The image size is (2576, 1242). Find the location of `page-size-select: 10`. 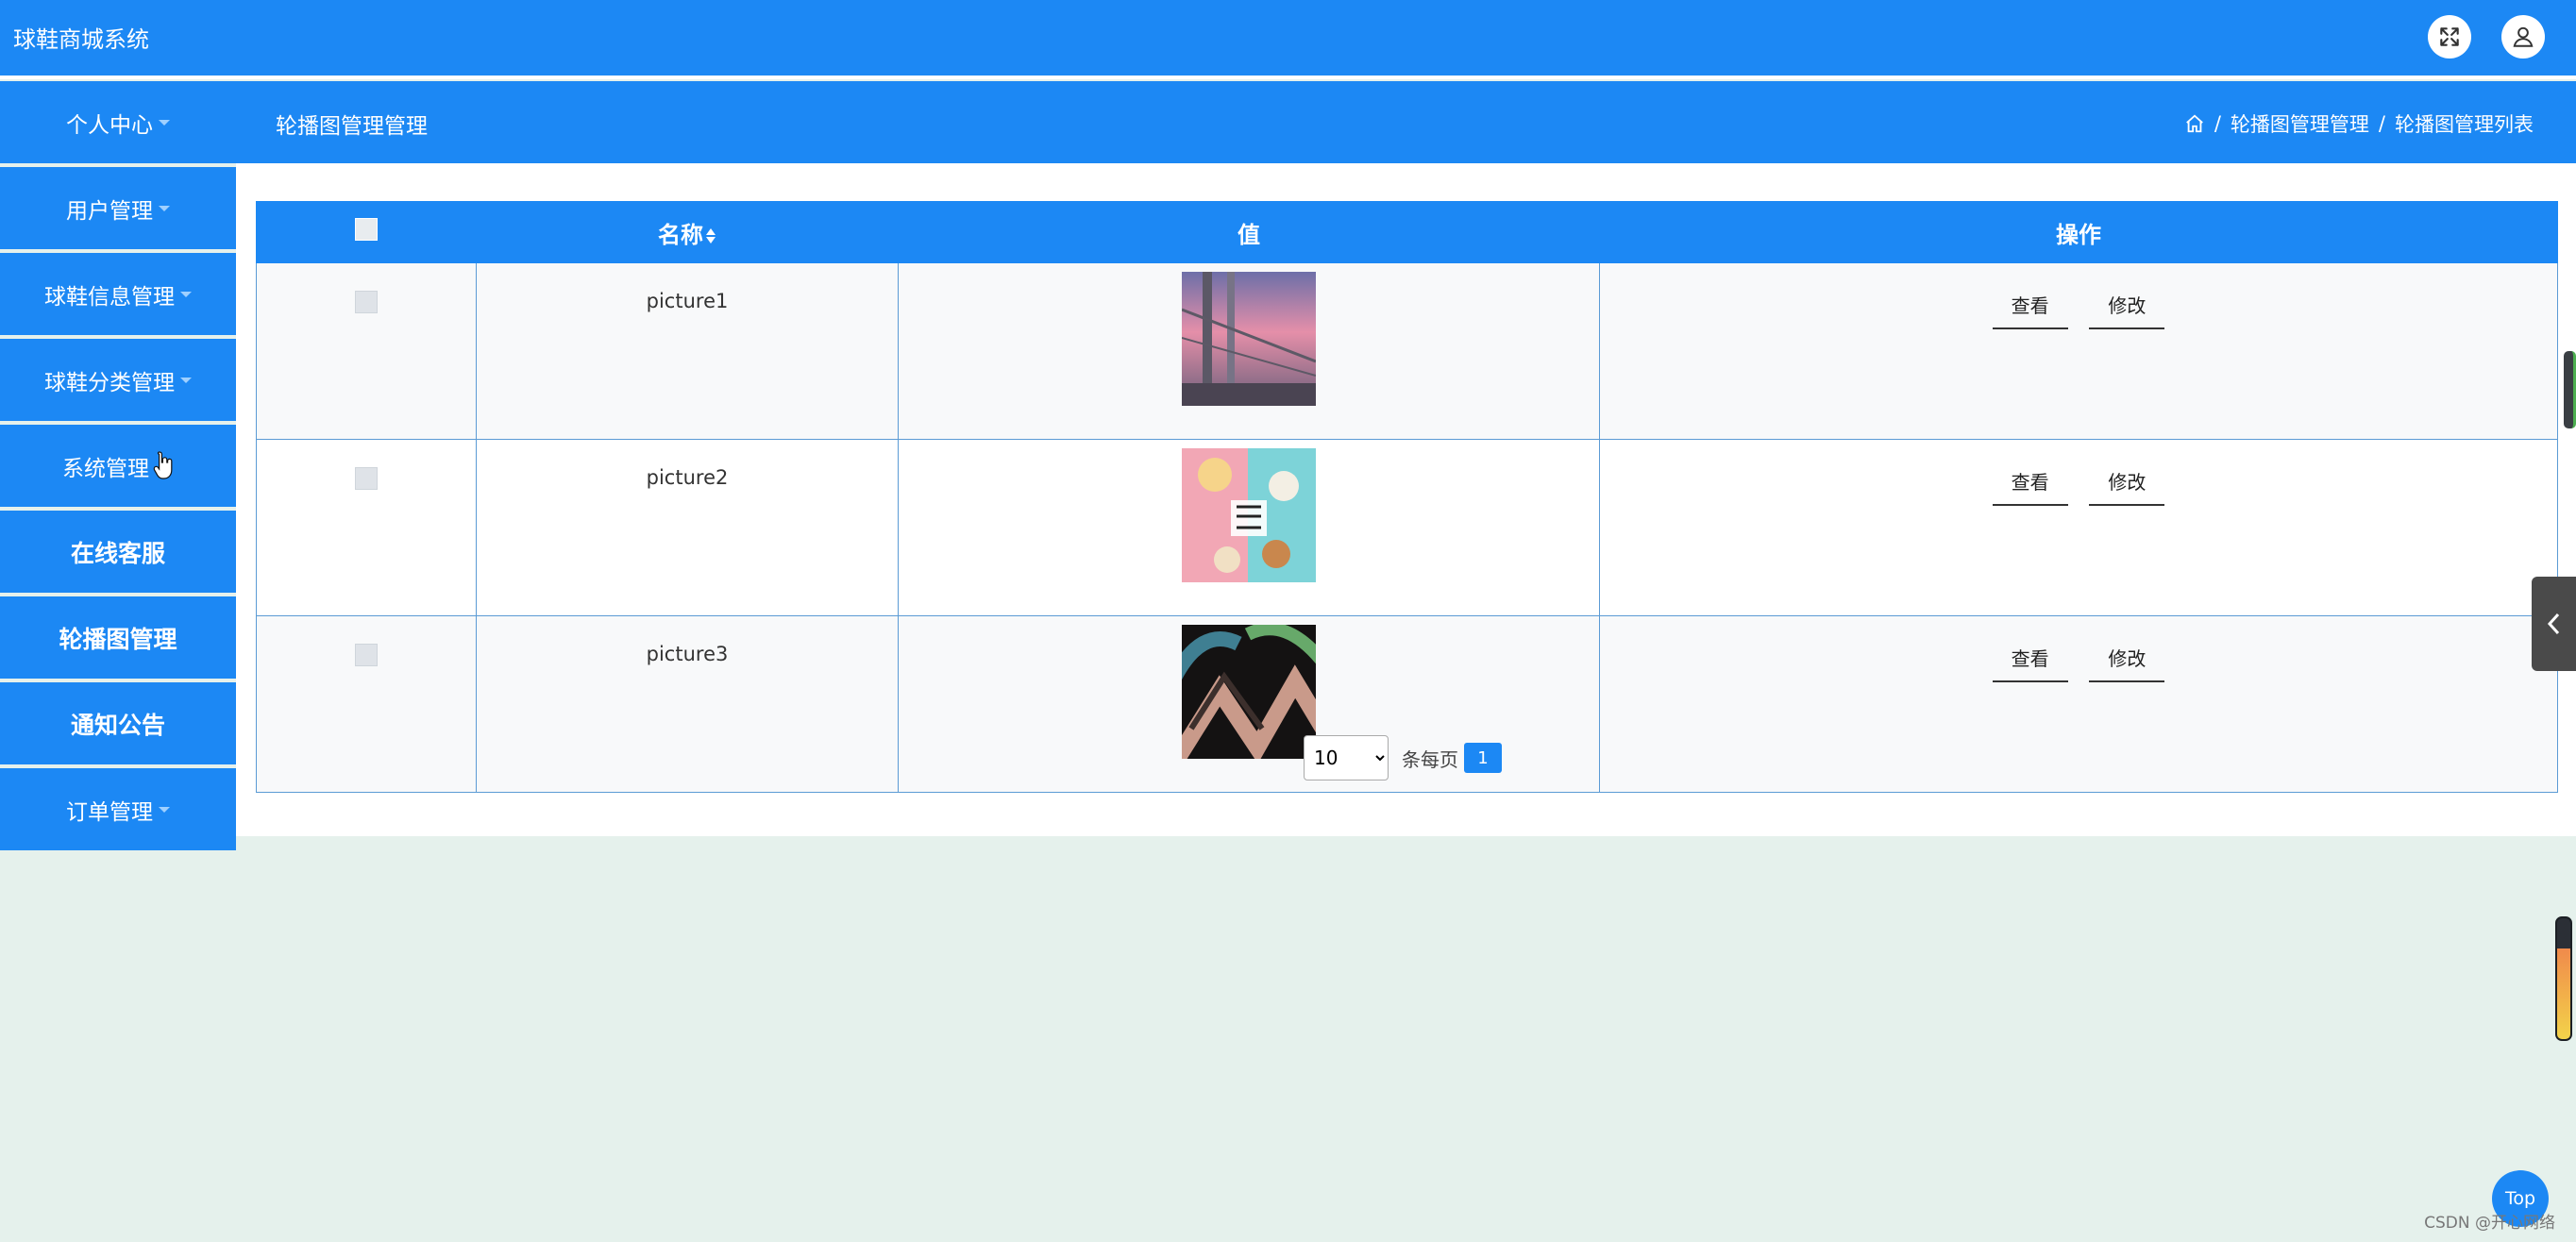

page-size-select: 10 is located at coordinates (1346, 758).